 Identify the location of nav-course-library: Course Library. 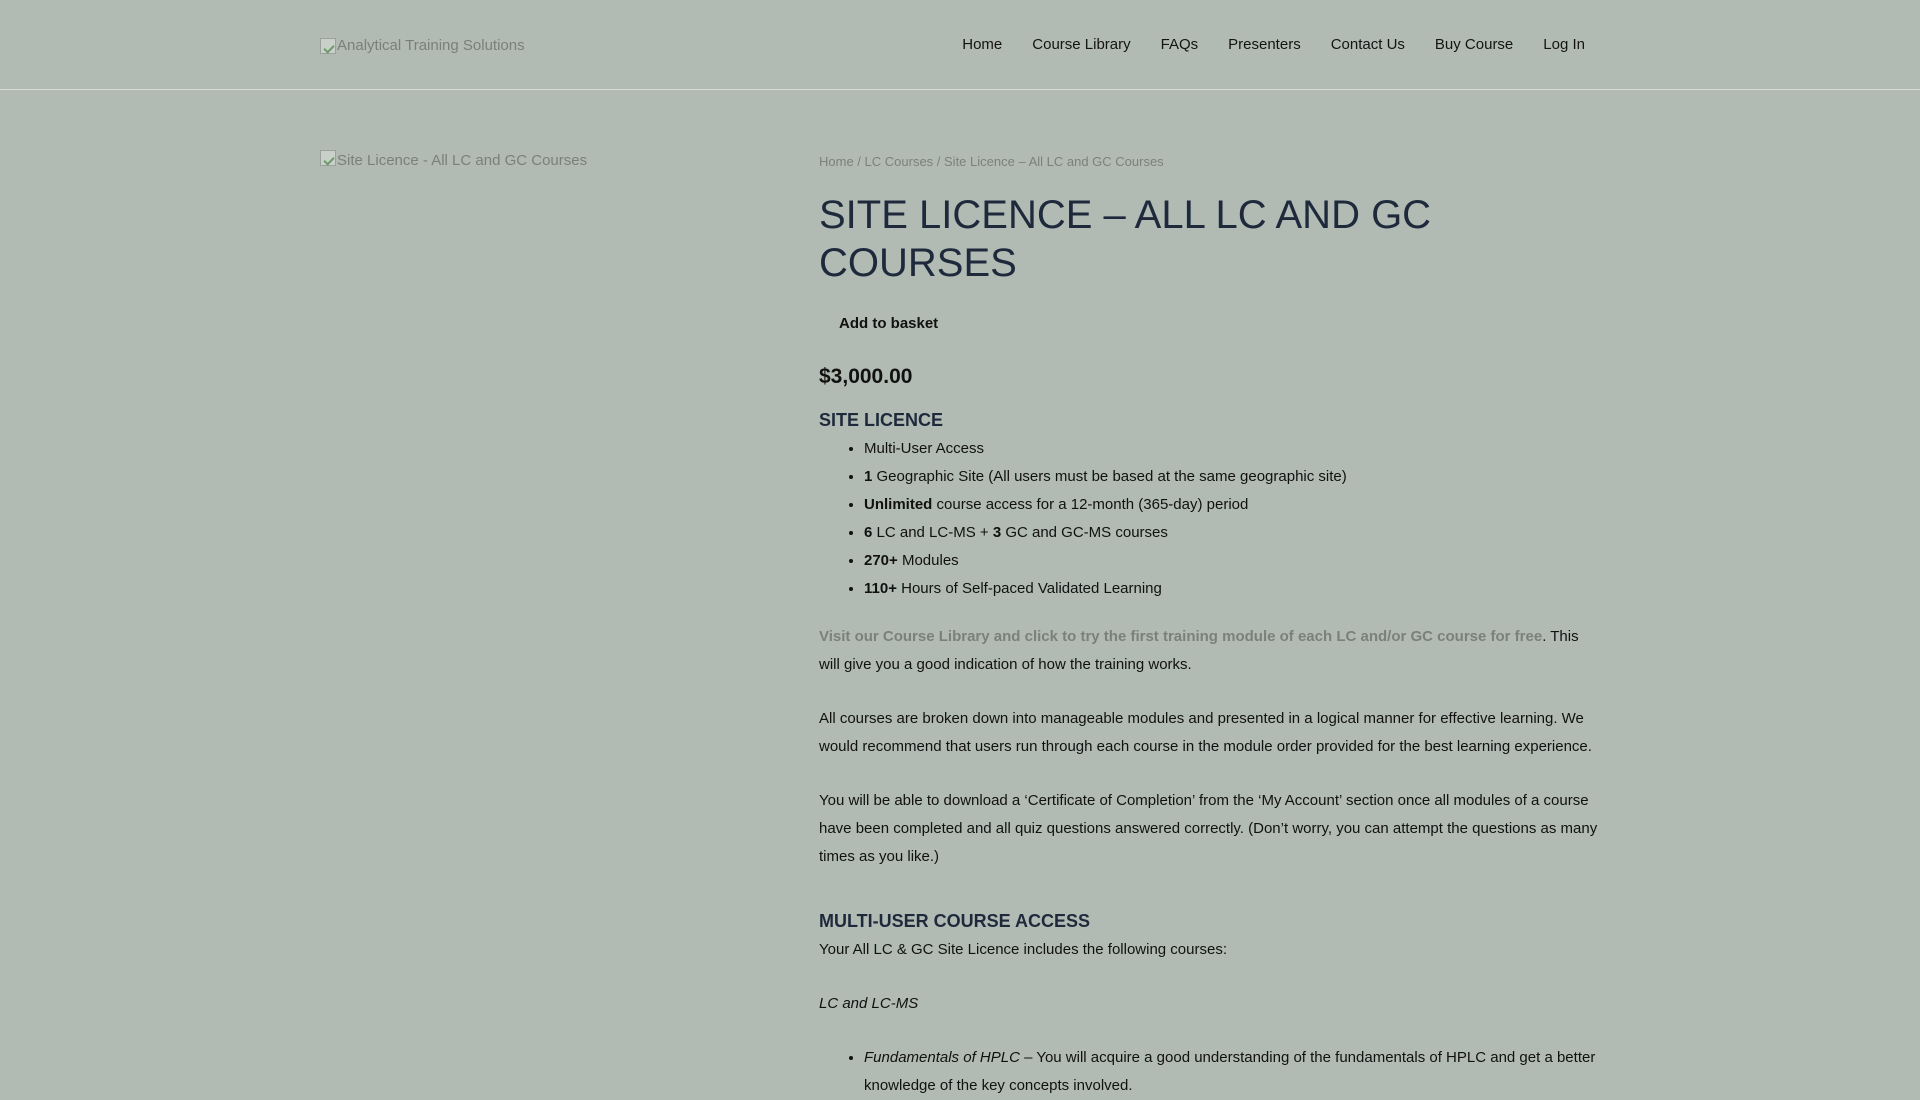
(1081, 44).